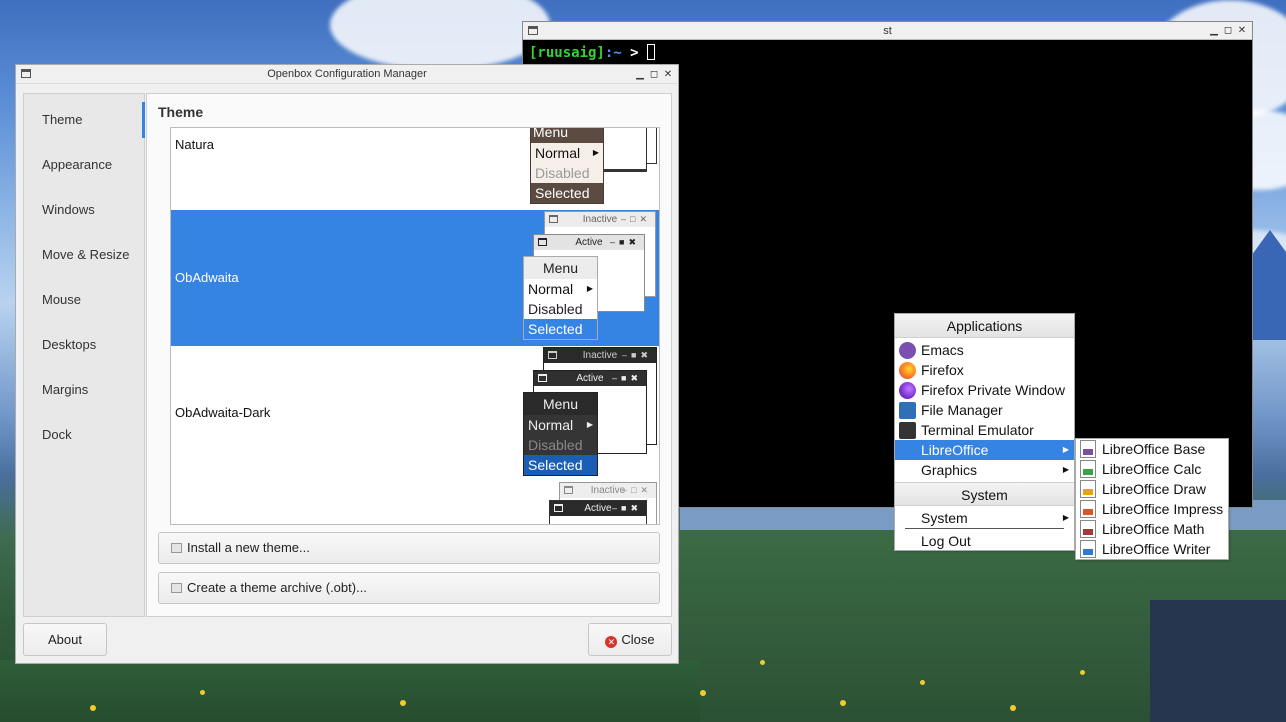 This screenshot has height=722, width=1286. I want to click on about-button: About, so click(65, 639).